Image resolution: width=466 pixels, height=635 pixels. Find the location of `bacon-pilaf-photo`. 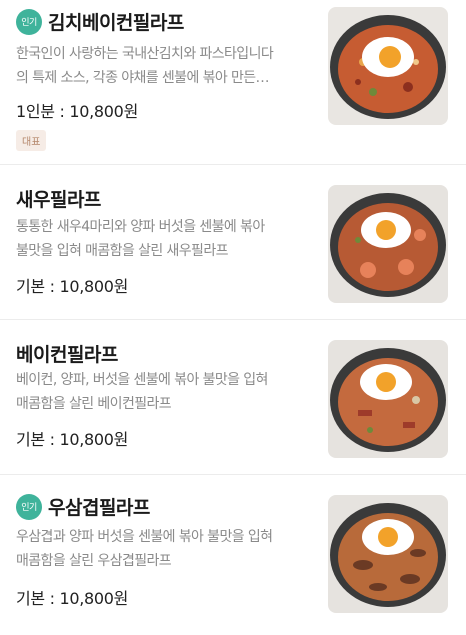

bacon-pilaf-photo is located at coordinates (388, 399).